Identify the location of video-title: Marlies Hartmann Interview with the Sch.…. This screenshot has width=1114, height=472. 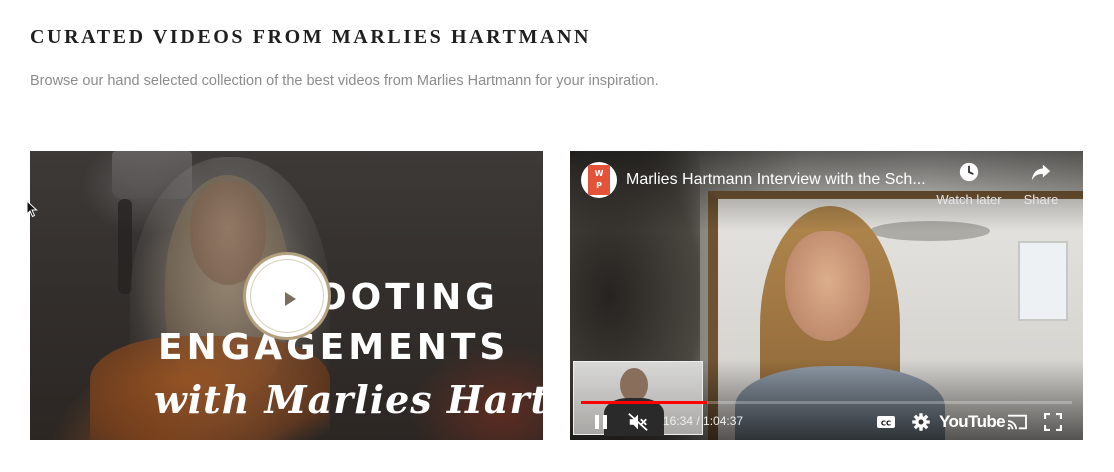
(776, 180).